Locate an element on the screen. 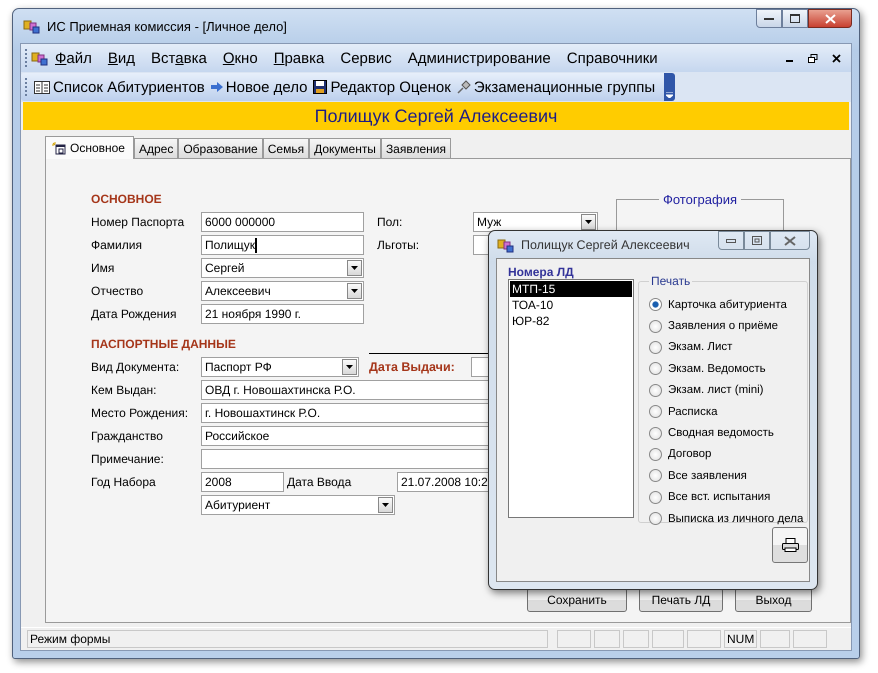 Image resolution: width=878 pixels, height=673 pixels. option-label: Экзам. Ведомость is located at coordinates (717, 368).